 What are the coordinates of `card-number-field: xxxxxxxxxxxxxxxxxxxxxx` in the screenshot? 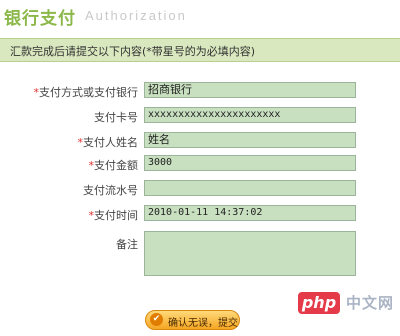 It's located at (250, 115).